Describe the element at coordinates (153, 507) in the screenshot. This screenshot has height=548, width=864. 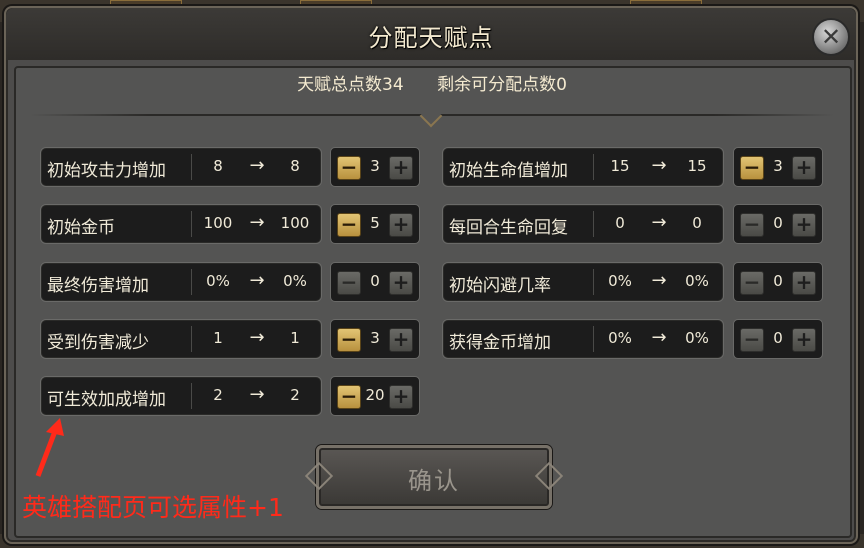
I see `annotation-text: 英雄搭配页可选属性+1` at that location.